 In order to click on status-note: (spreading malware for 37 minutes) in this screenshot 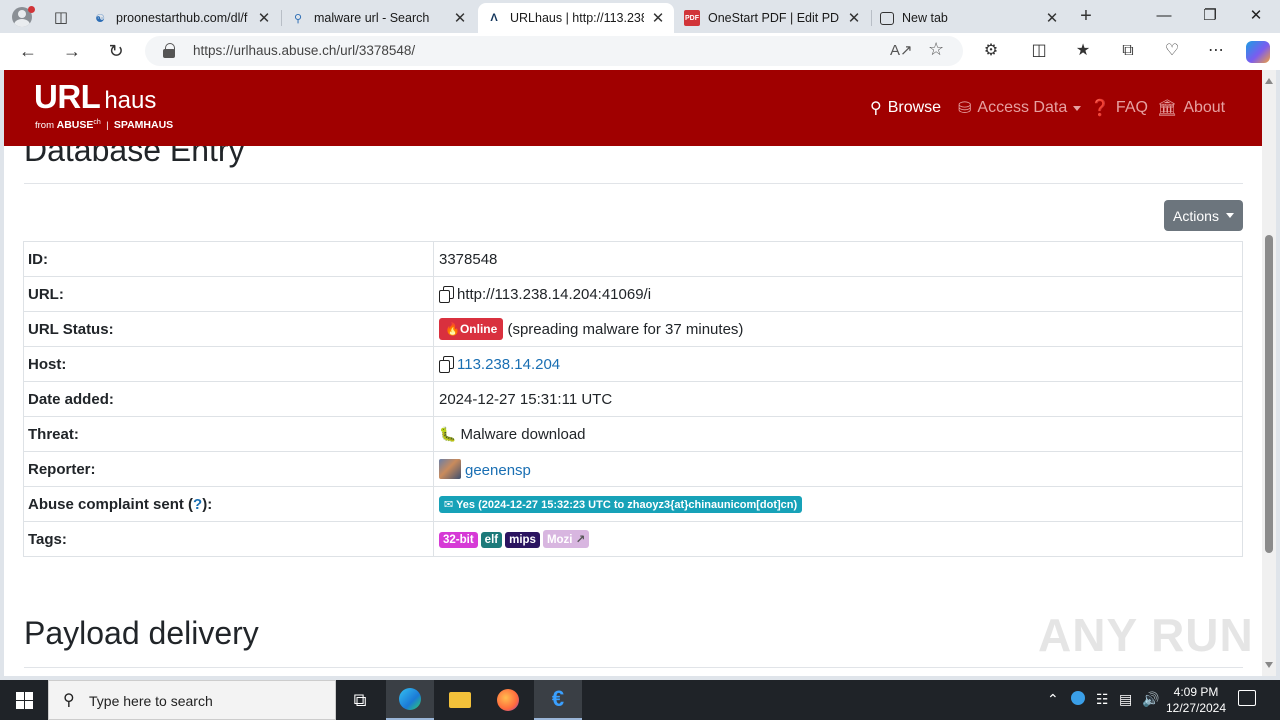, I will do `click(625, 329)`.